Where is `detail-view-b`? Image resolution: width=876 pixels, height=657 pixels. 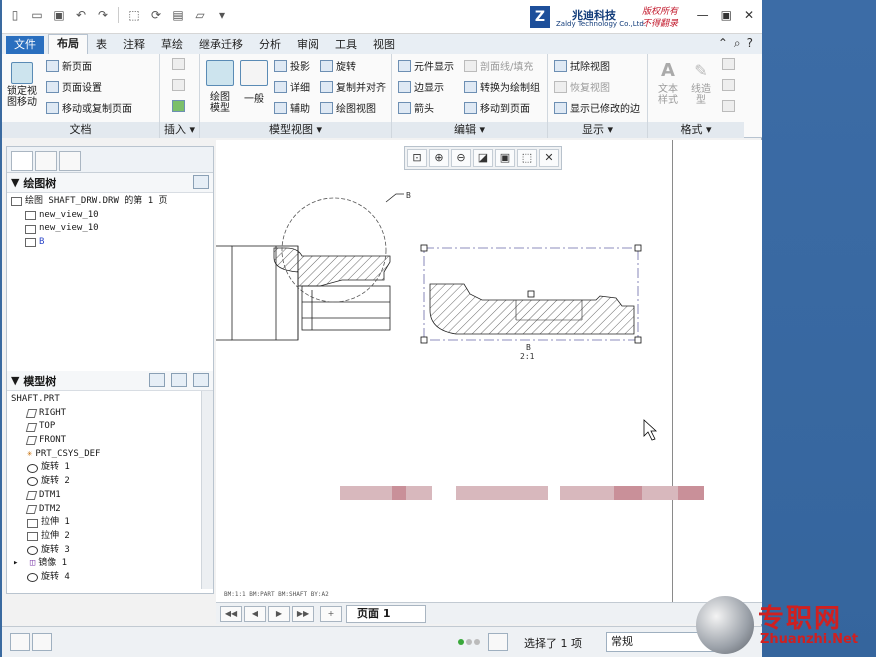
detail-view-b is located at coordinates (531, 294).